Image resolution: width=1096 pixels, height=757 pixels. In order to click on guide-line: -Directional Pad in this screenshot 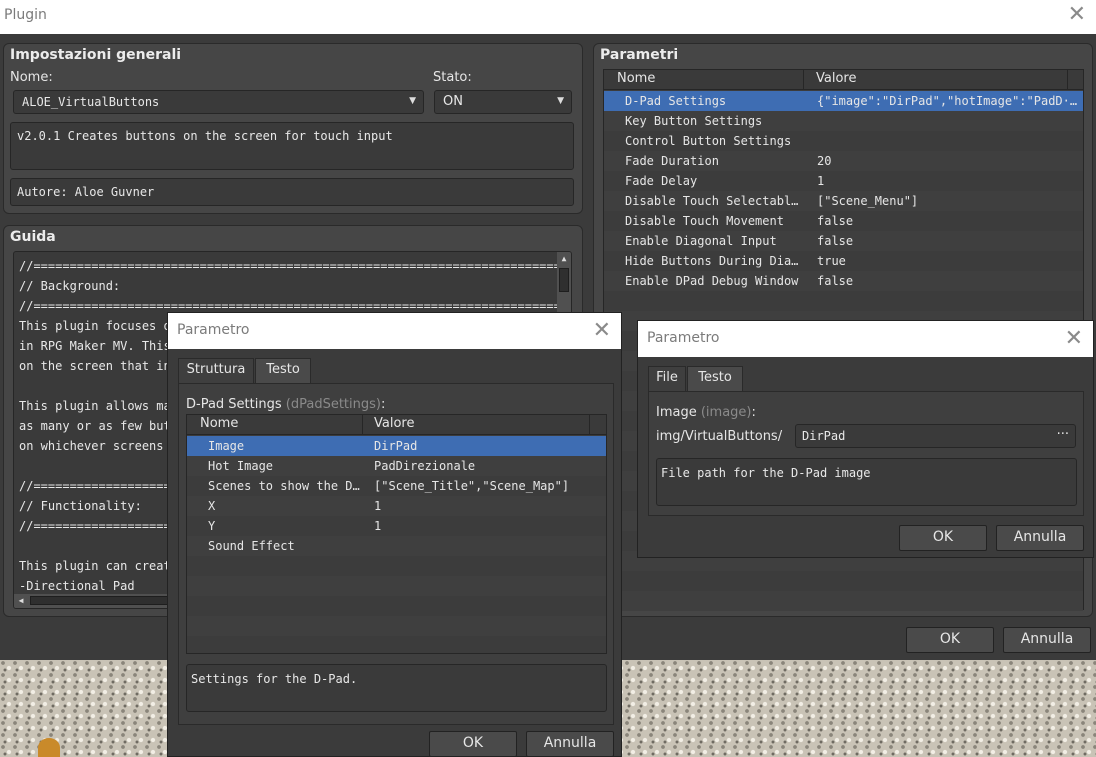, I will do `click(77, 586)`.